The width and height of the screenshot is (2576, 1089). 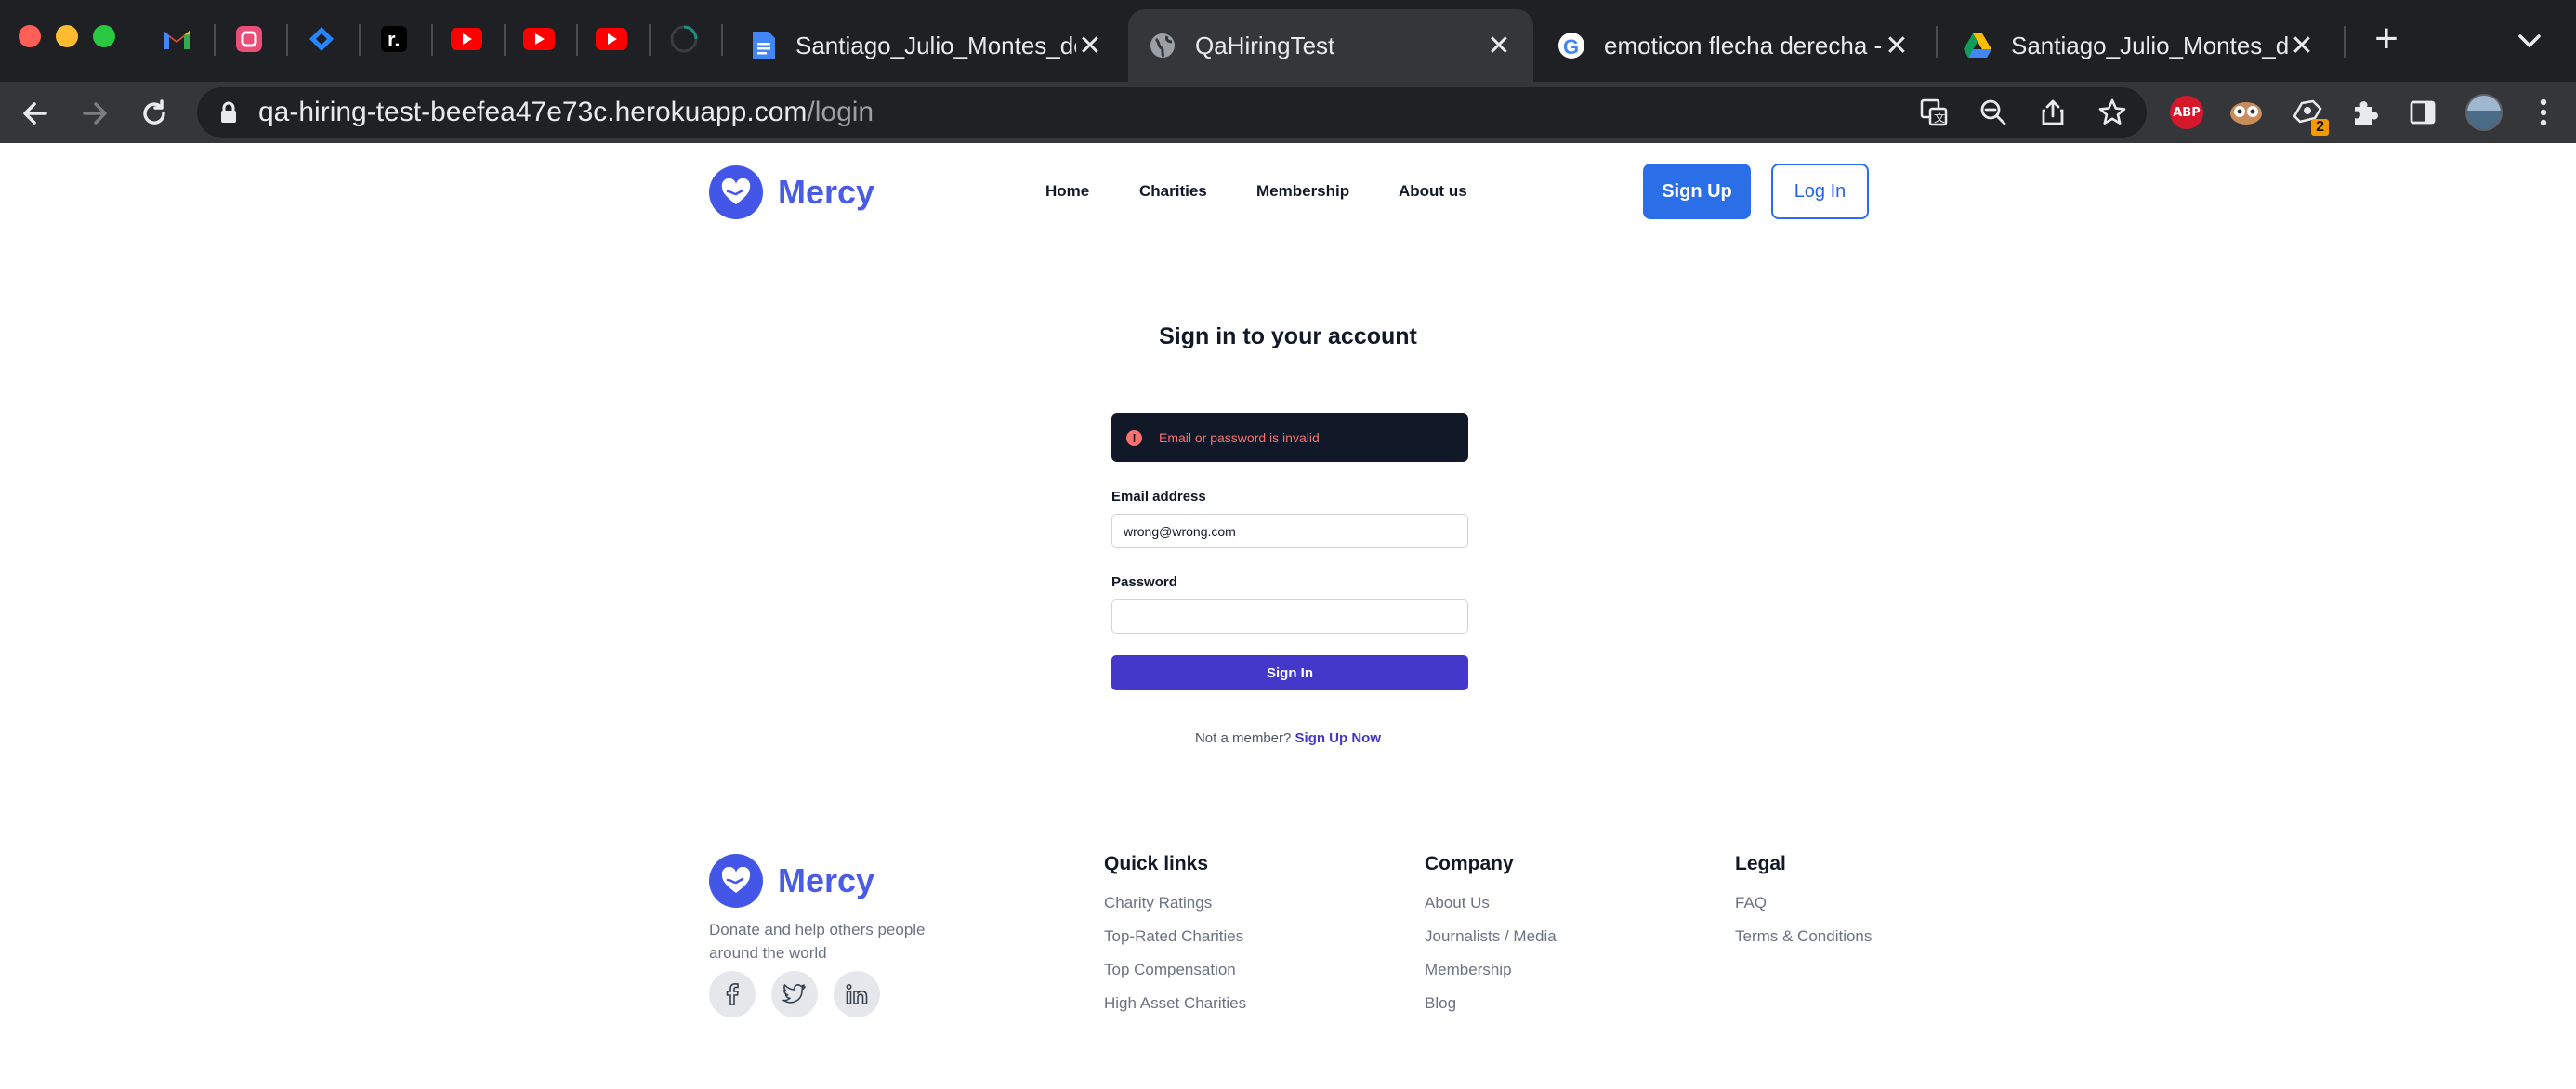 What do you see at coordinates (1697, 192) in the screenshot?
I see `sign-up-button: Sign Up` at bounding box center [1697, 192].